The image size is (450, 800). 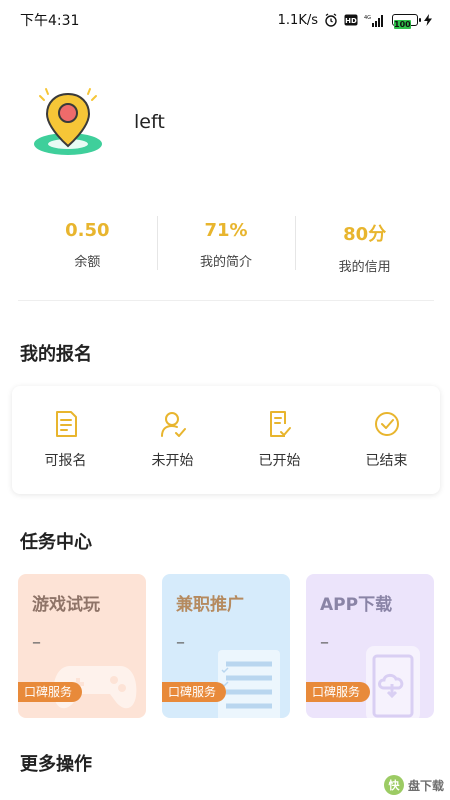 What do you see at coordinates (428, 20) in the screenshot?
I see `charging-icon` at bounding box center [428, 20].